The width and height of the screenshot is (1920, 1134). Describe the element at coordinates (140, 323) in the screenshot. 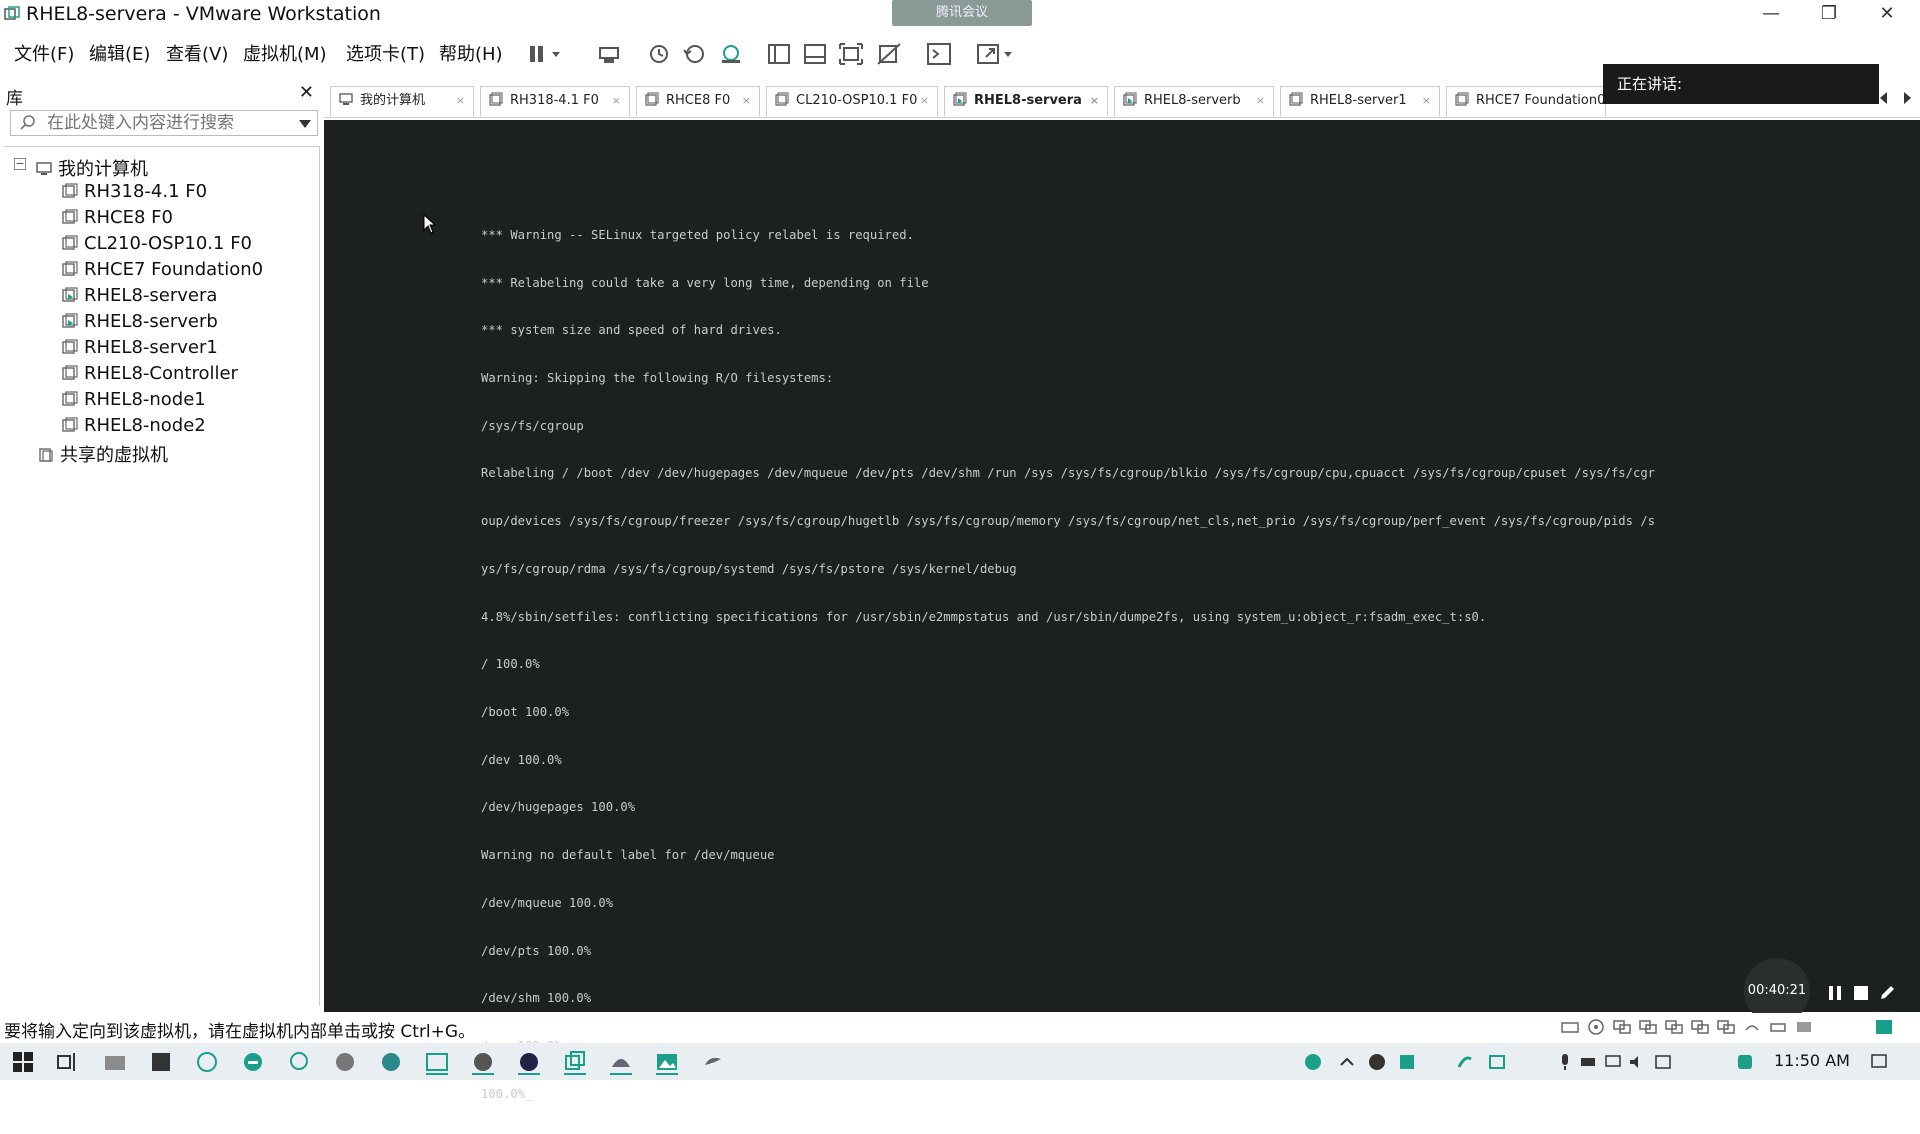

I see `tree-item-vm-running: RHEL8-serverb` at that location.